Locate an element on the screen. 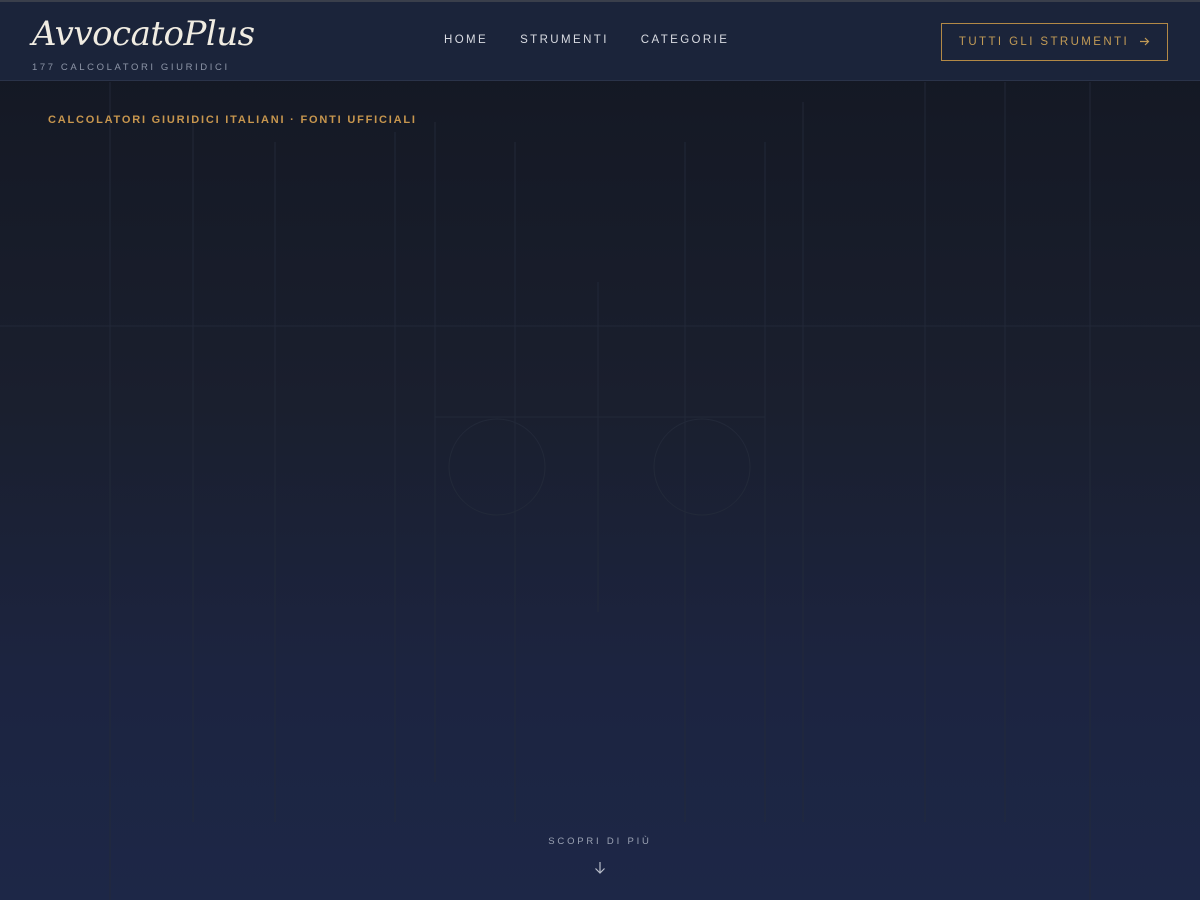  brand-logo: AvvocatoPlus is located at coordinates (143, 34).